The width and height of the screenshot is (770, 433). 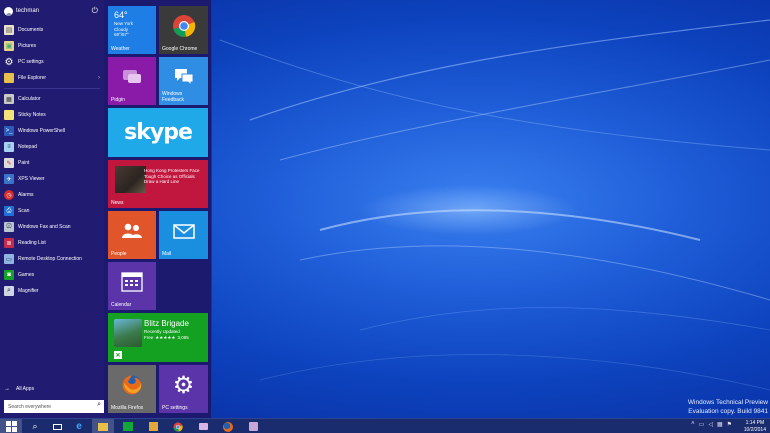 I want to click on all-apps-button: → All Apps, so click(x=19, y=389).